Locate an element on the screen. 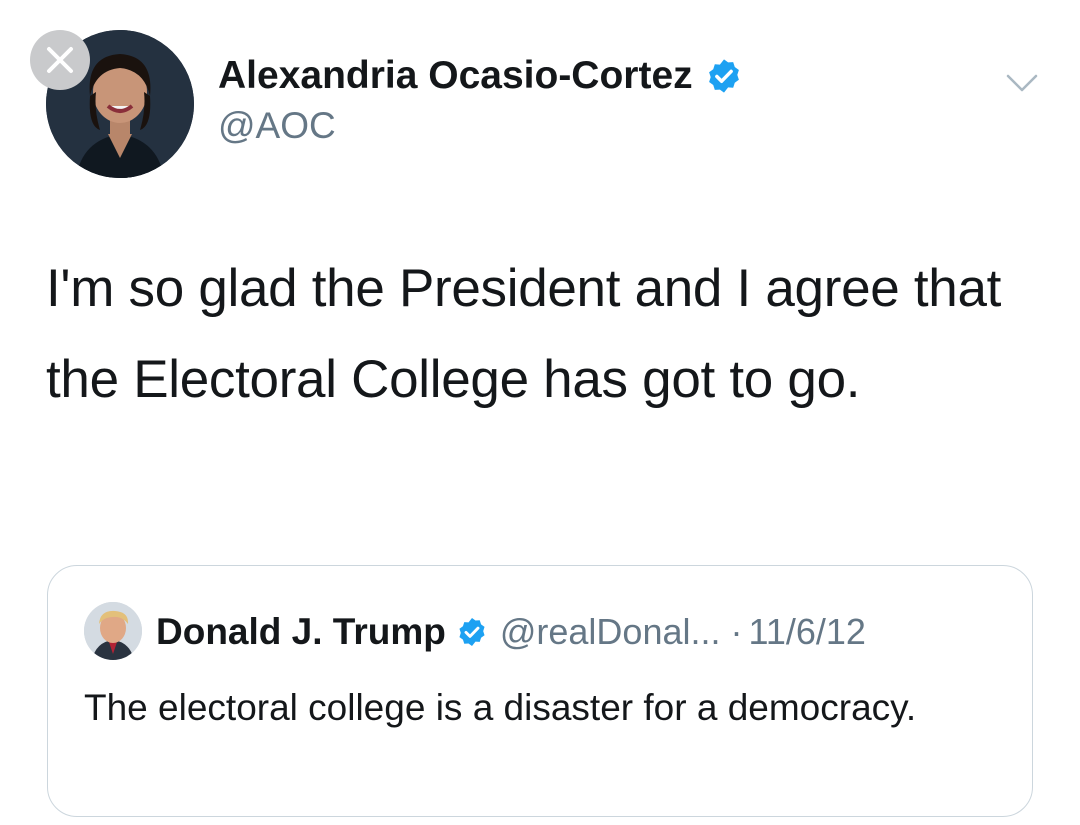 This screenshot has height=825, width=1080. author-display-name: Alexandria Ocasio-Cortez is located at coordinates (480, 76).